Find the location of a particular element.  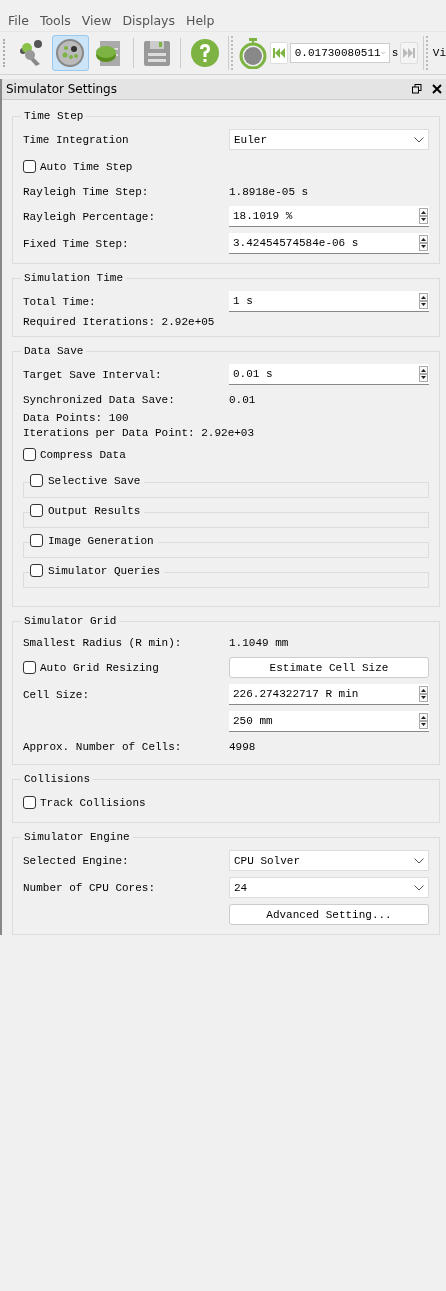

group-title: Simulator Engine is located at coordinates (77, 837).